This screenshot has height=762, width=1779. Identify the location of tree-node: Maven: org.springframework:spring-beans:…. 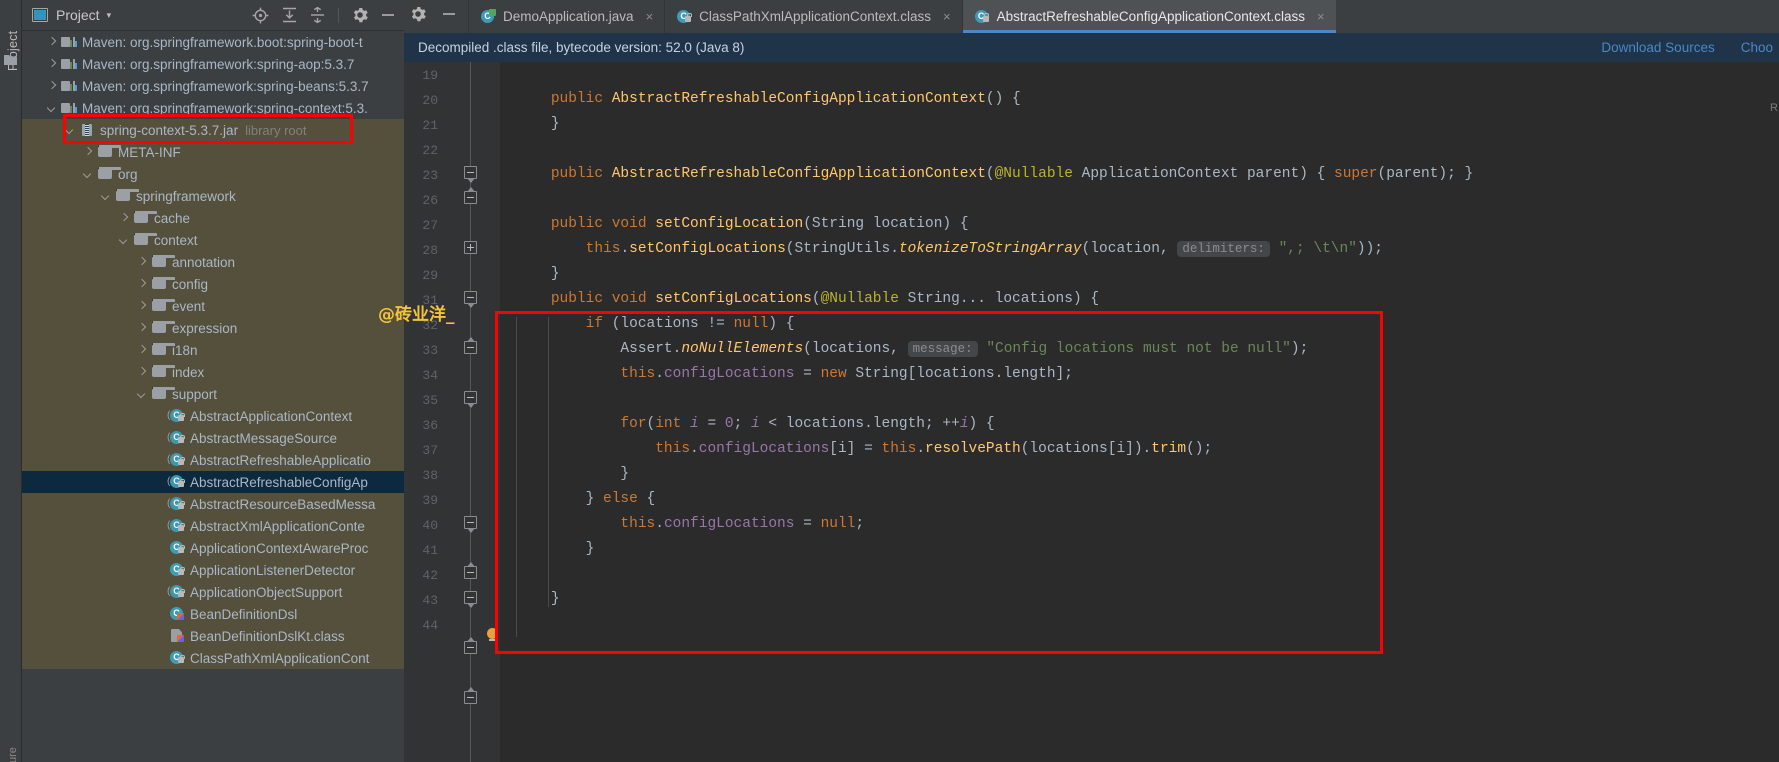
(213, 86).